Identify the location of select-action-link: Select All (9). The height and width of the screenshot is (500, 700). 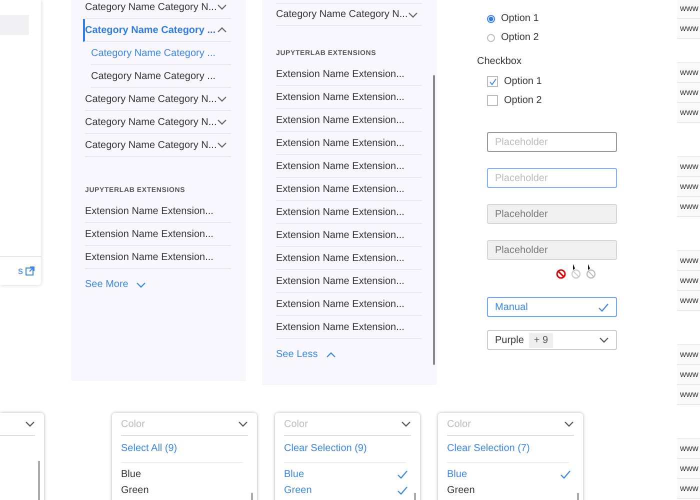
(182, 453).